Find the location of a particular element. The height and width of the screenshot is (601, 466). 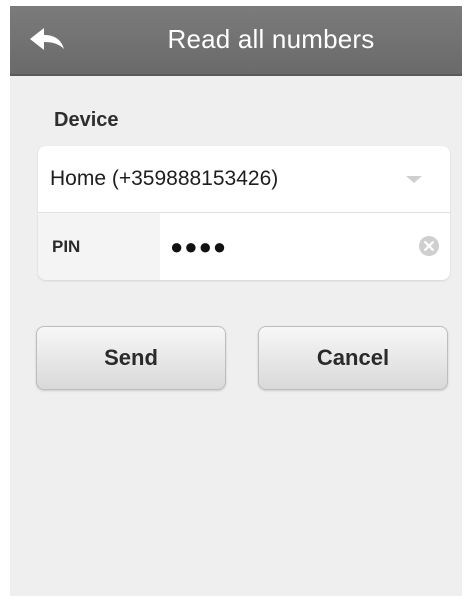

send-button: Send is located at coordinates (131, 358).